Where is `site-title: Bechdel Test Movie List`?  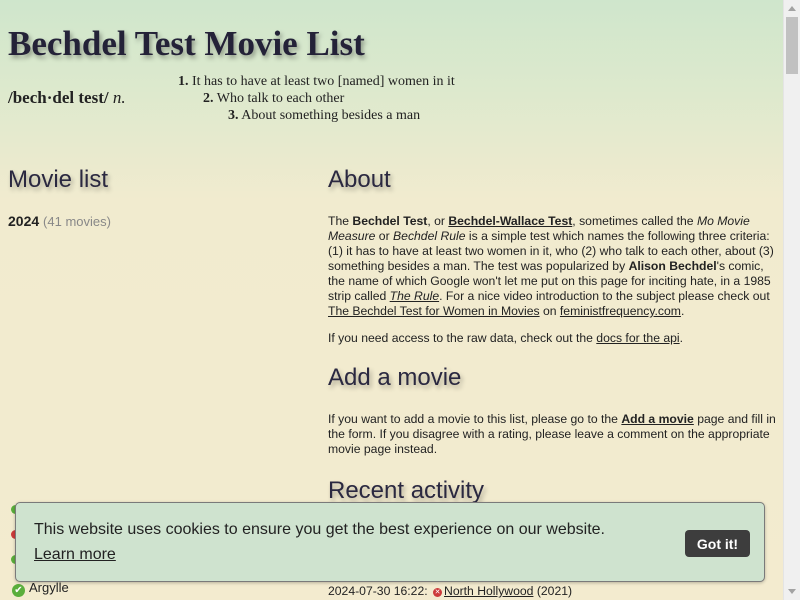 site-title: Bechdel Test Movie List is located at coordinates (186, 43).